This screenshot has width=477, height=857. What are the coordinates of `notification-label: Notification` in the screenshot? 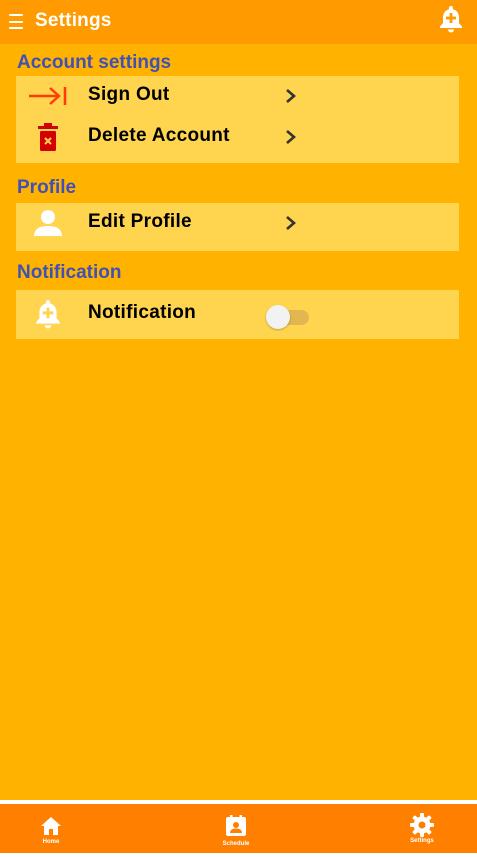 It's located at (142, 312).